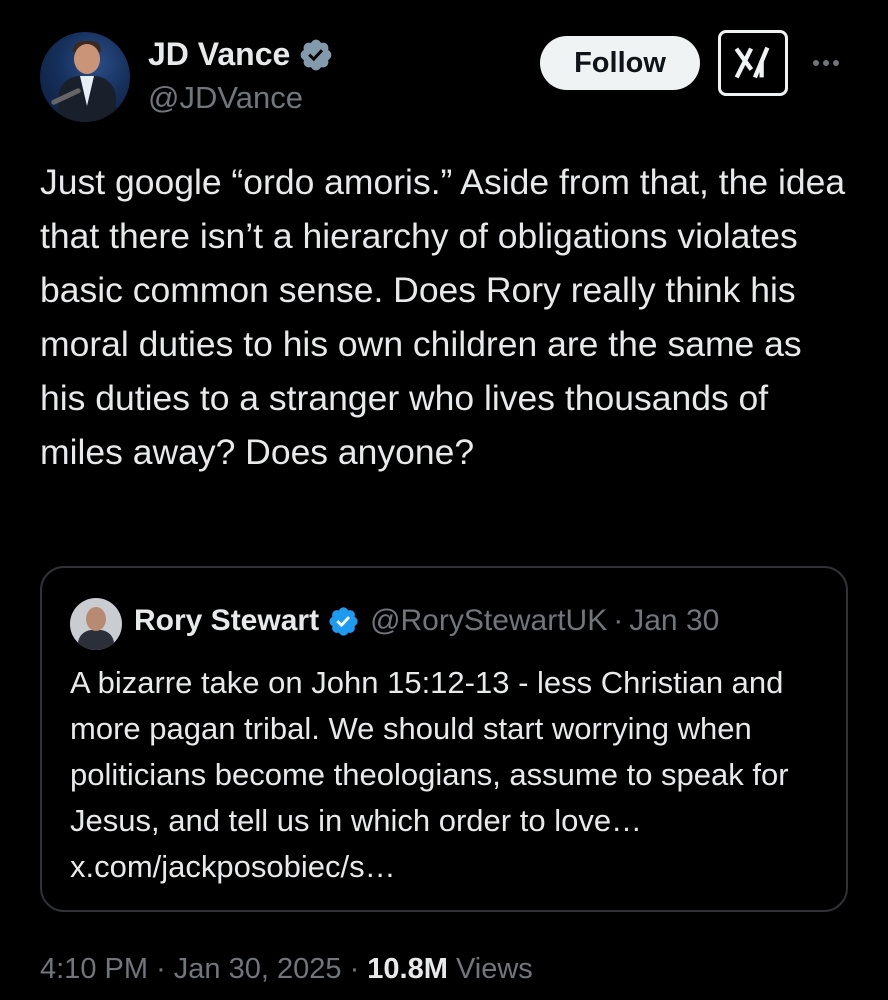  What do you see at coordinates (494, 969) in the screenshot?
I see `views-label: Views` at bounding box center [494, 969].